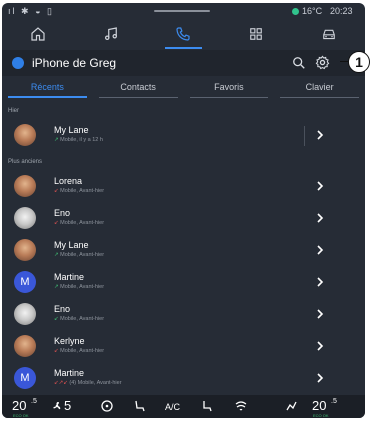 The image size is (377, 421). What do you see at coordinates (291, 406) in the screenshot?
I see `airflow-icon` at bounding box center [291, 406].